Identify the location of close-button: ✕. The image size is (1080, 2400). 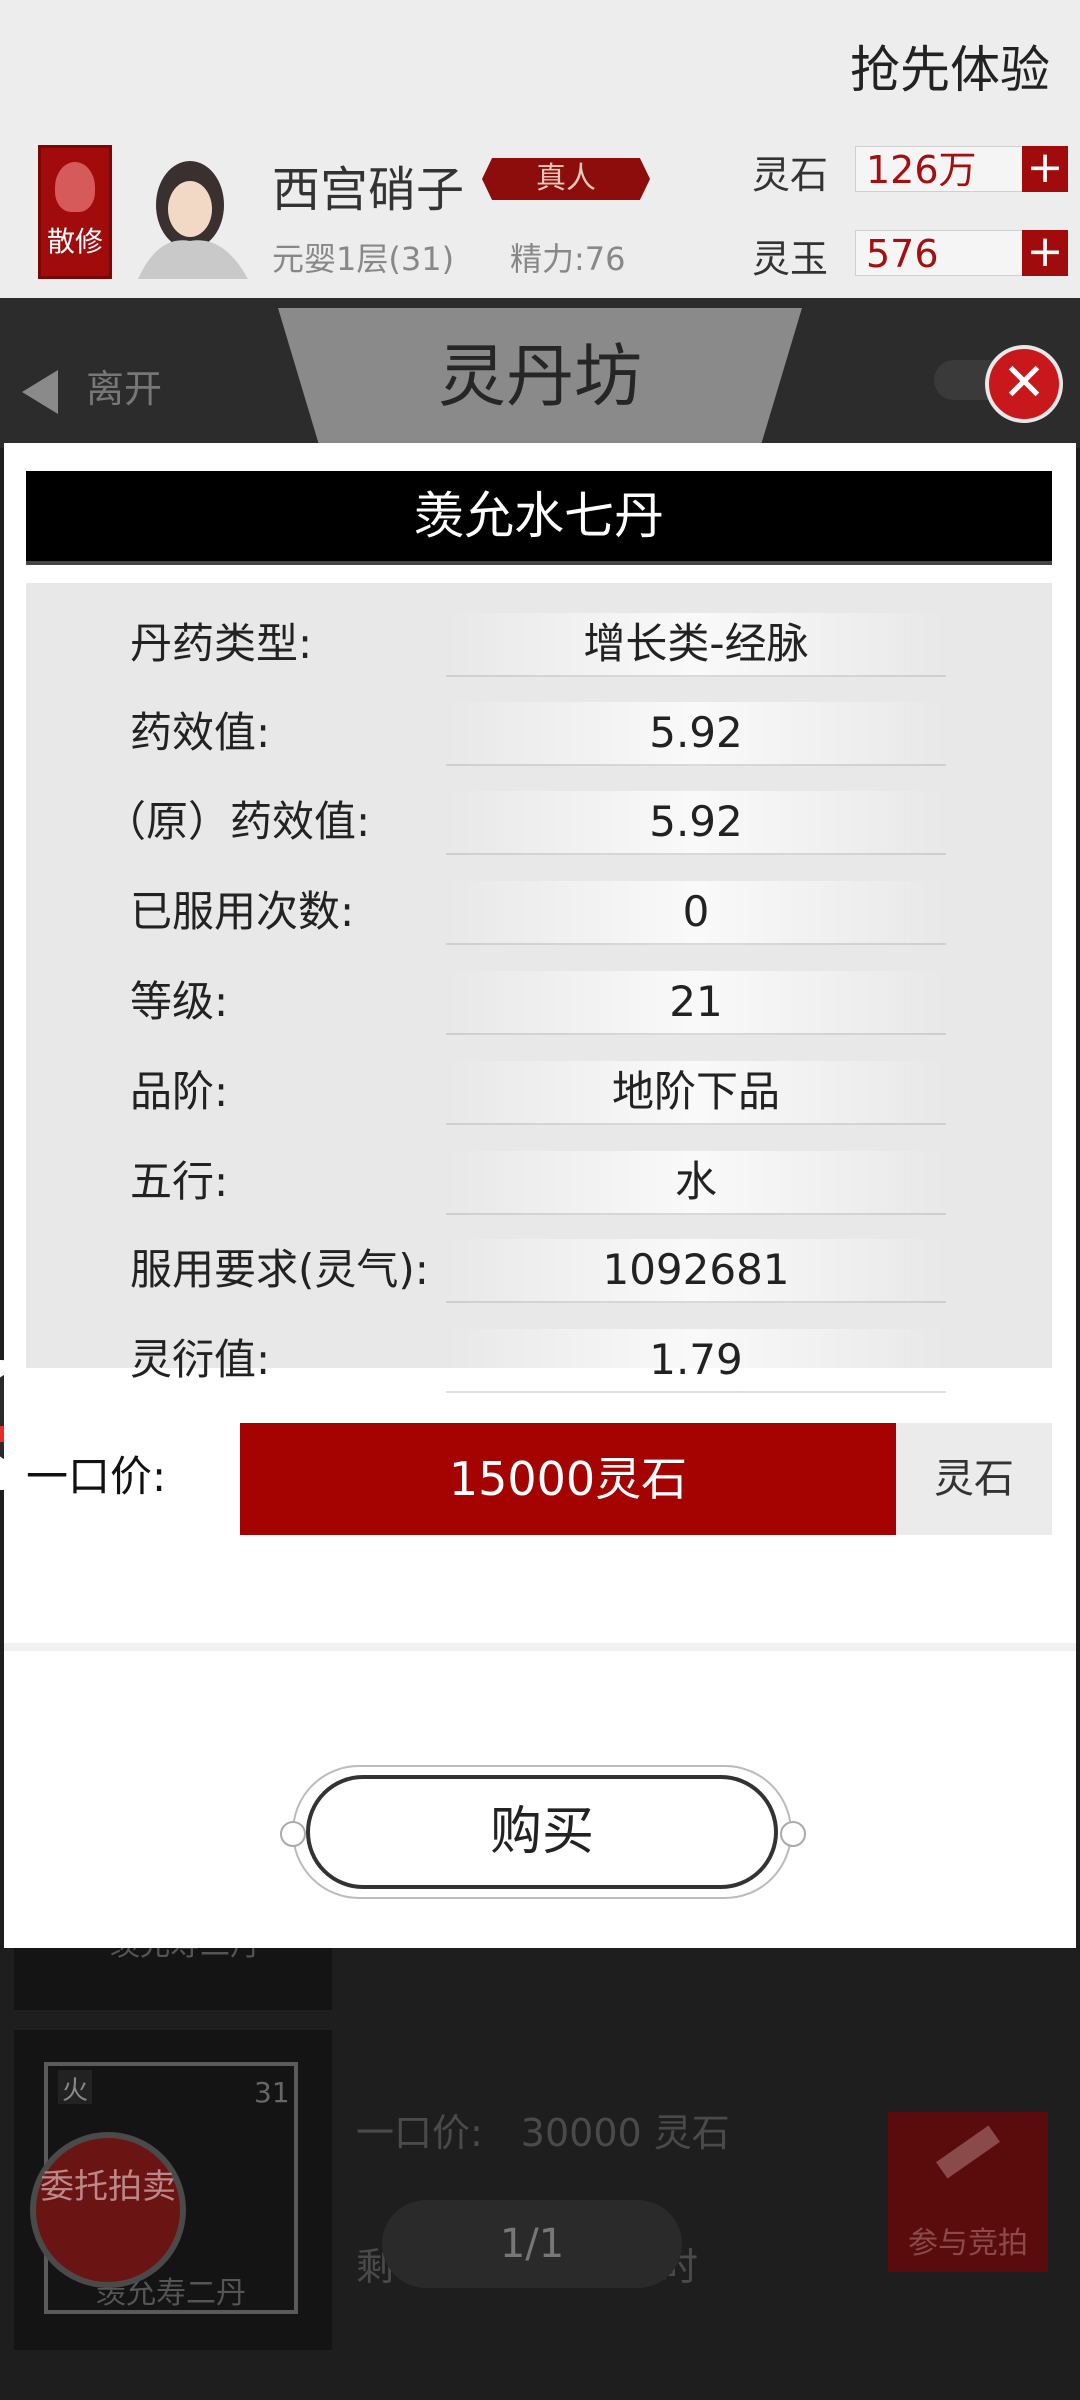
(1024, 384).